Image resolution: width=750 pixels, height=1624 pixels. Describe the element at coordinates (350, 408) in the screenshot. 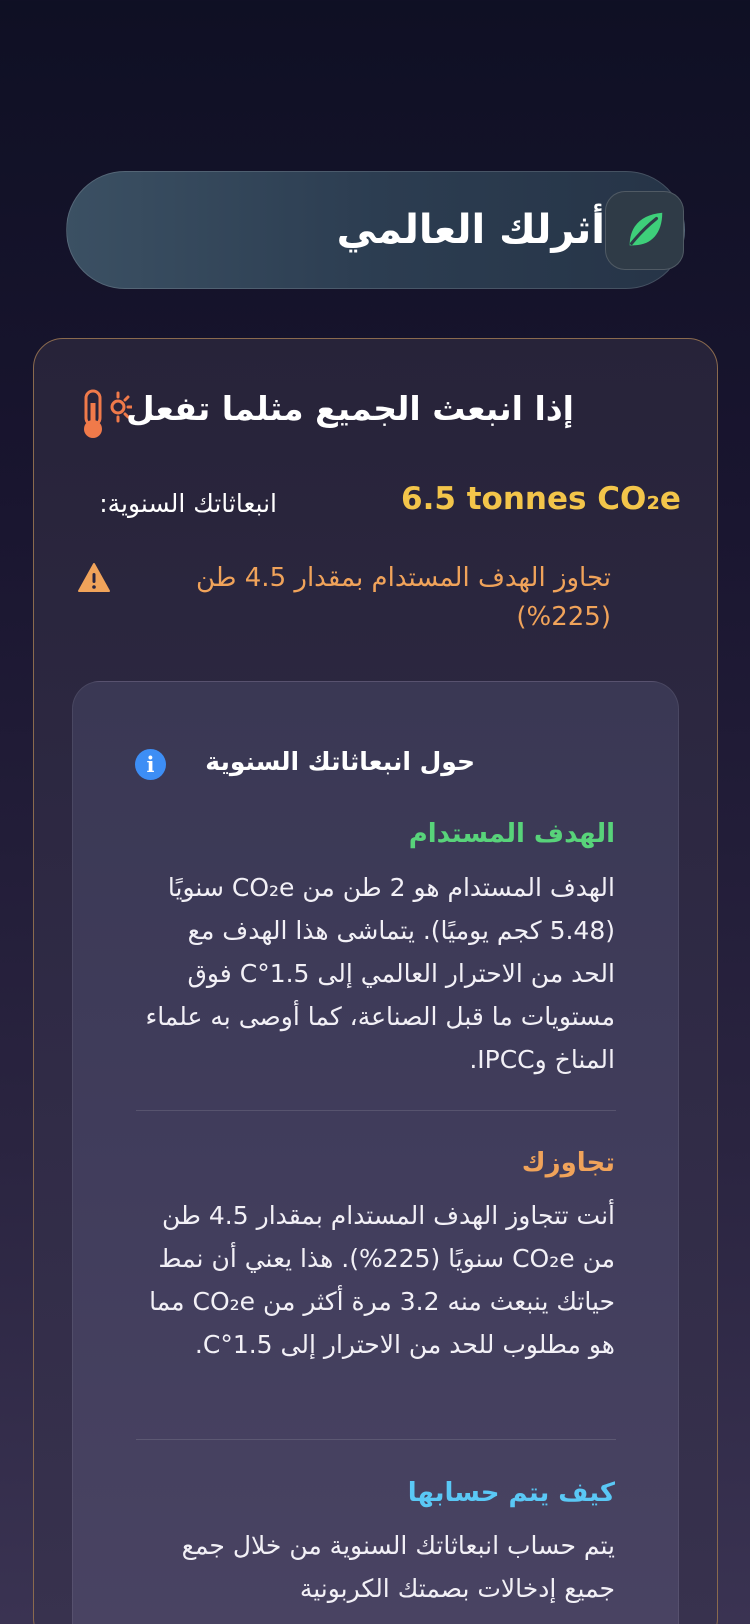

I see `card-title: إذا انبعث الجميع مثلما تفعل` at that location.